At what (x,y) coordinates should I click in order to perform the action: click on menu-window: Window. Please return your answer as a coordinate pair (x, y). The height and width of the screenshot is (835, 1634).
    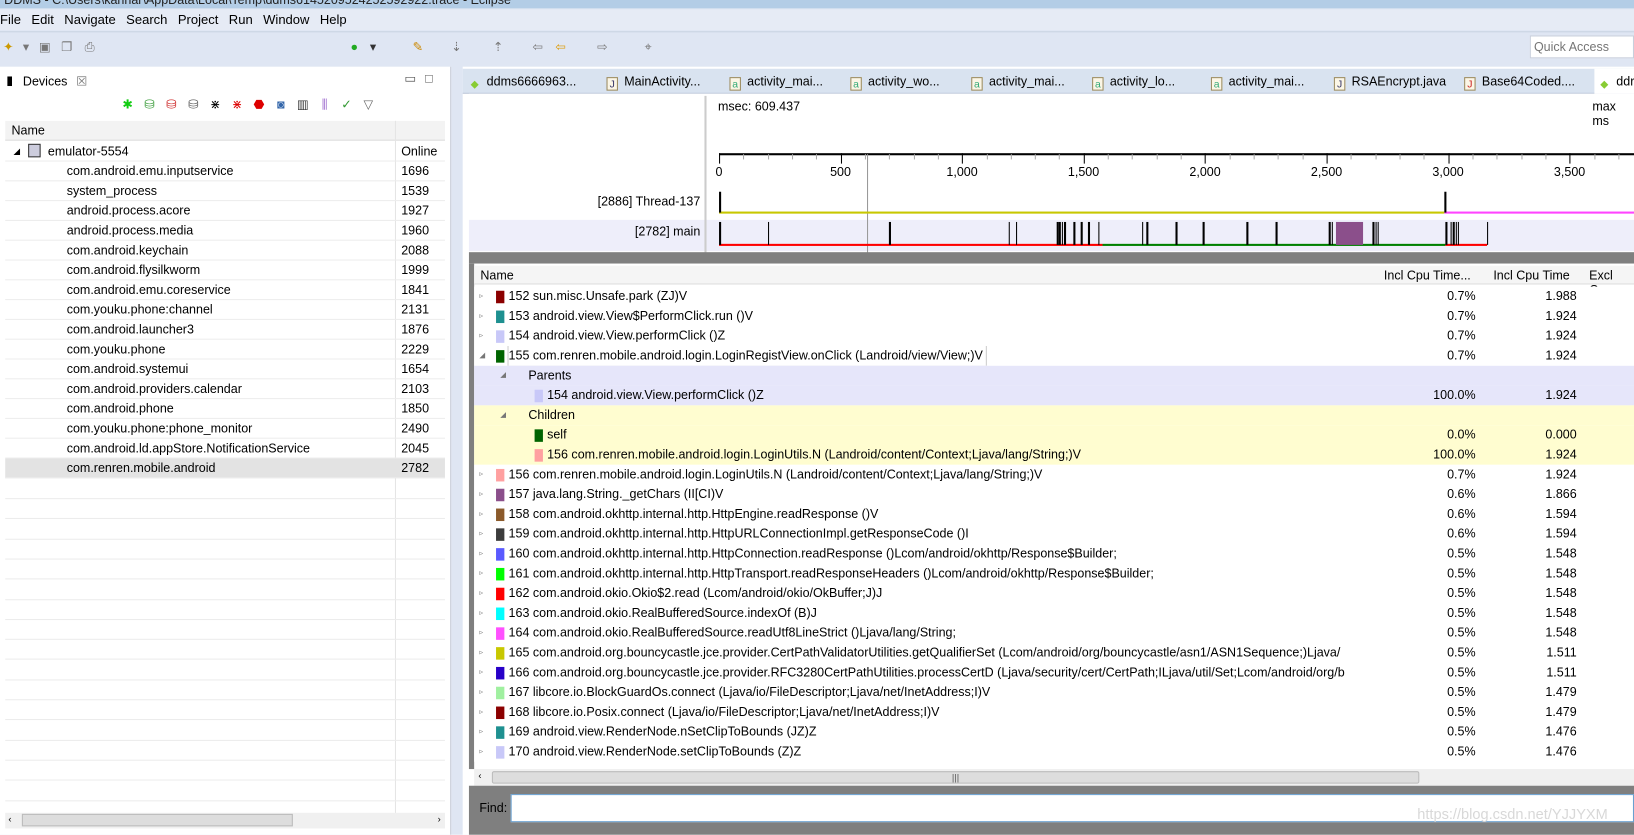
    Looking at the image, I should click on (288, 19).